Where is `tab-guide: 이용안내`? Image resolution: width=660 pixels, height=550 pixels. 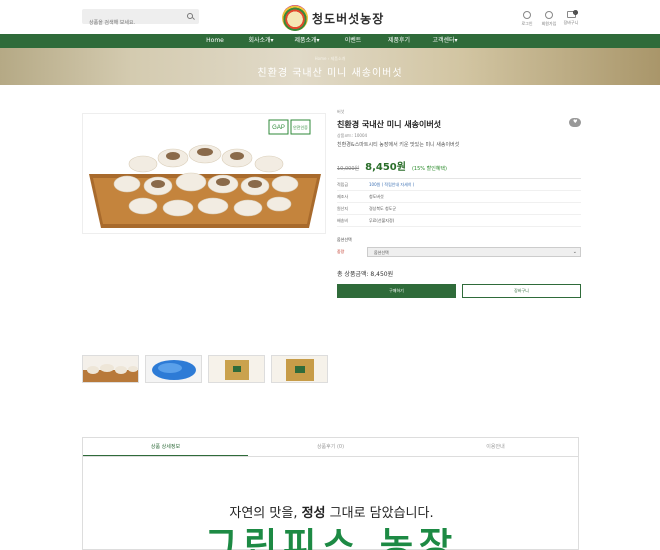
tab-guide: 이용안내 is located at coordinates (495, 447).